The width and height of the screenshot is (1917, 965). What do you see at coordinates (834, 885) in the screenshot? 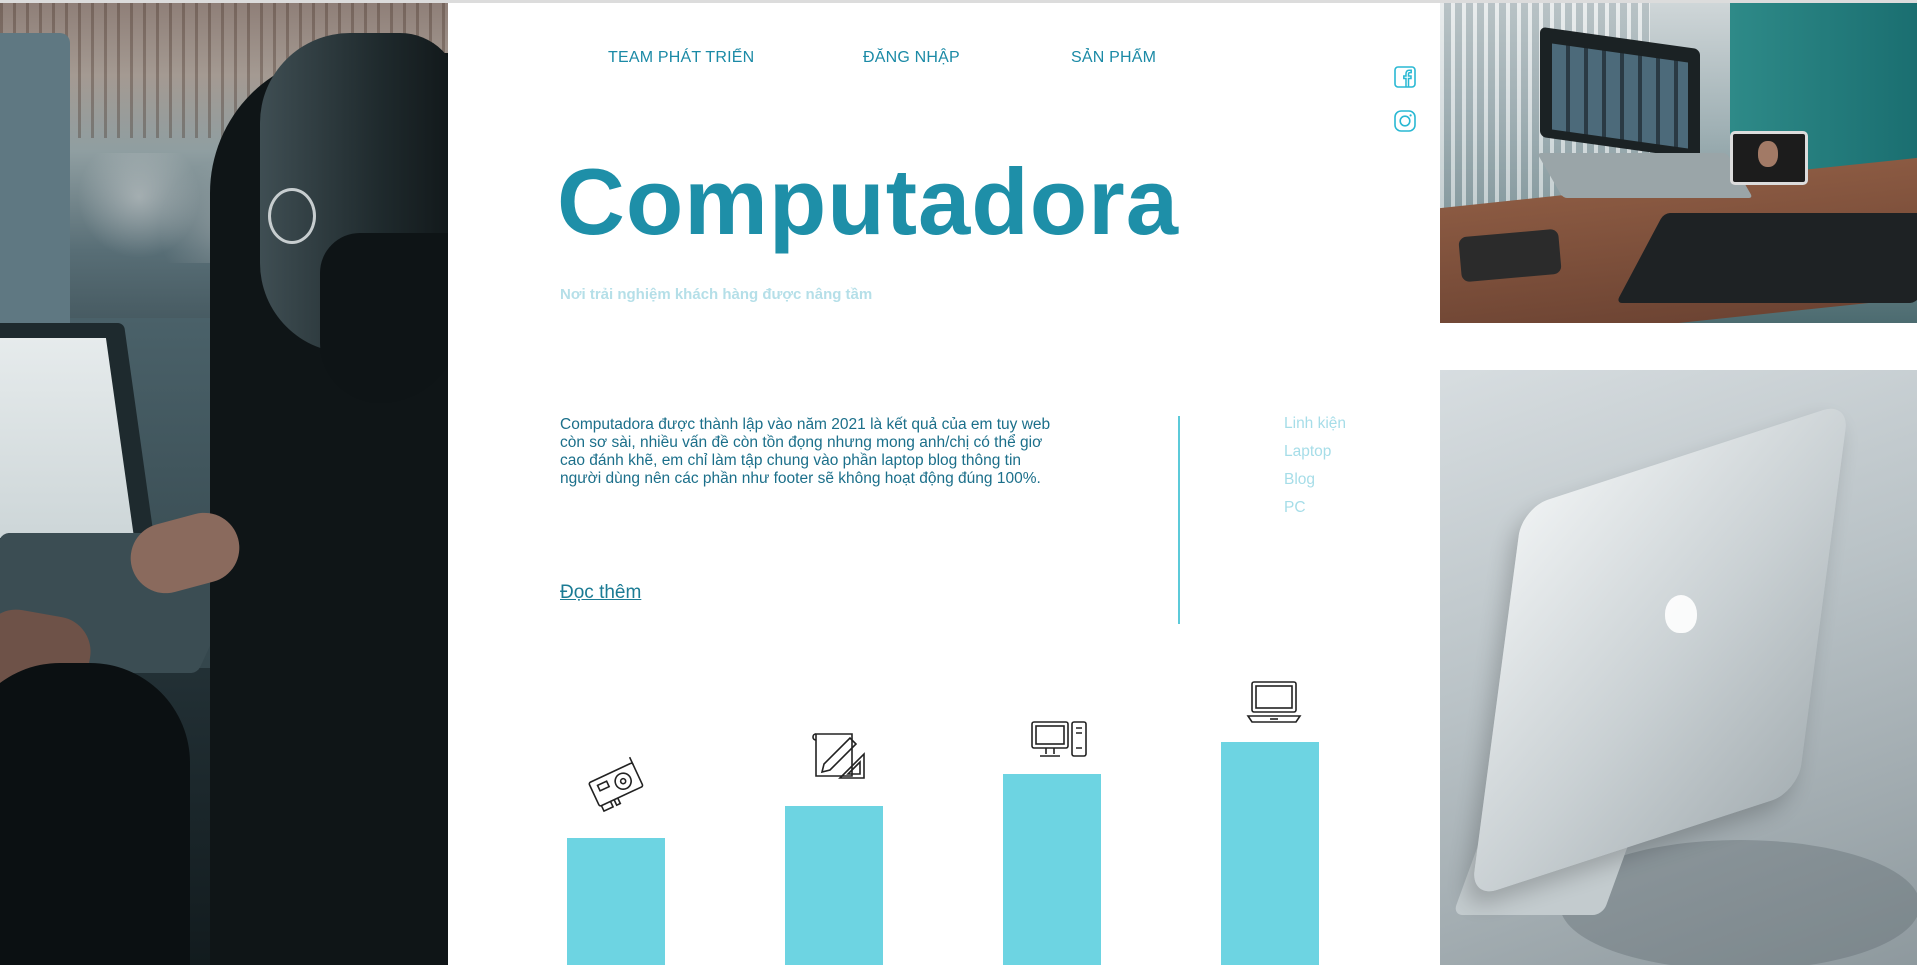
I see `category-bar-drafting` at bounding box center [834, 885].